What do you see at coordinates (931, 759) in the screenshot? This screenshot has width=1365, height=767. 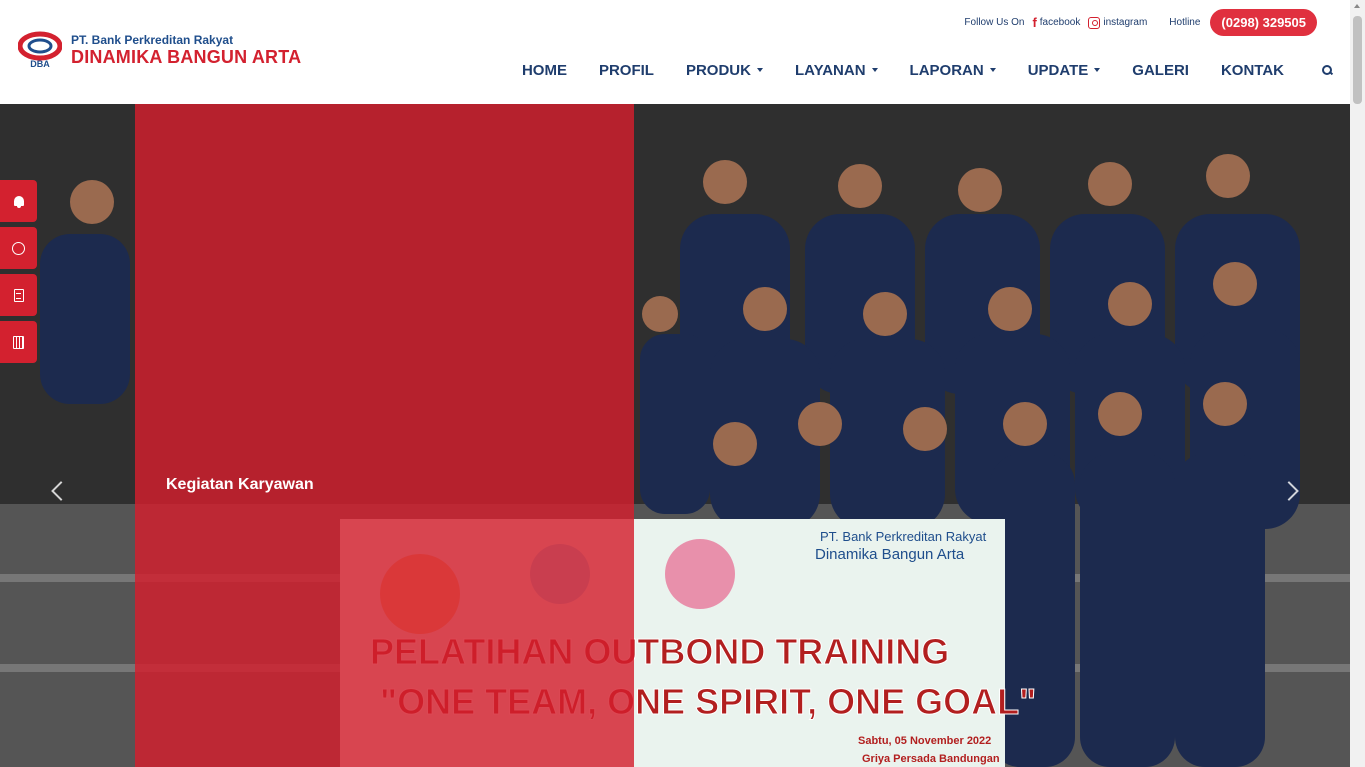 I see `svg-text: Griya Persada Bandungan` at bounding box center [931, 759].